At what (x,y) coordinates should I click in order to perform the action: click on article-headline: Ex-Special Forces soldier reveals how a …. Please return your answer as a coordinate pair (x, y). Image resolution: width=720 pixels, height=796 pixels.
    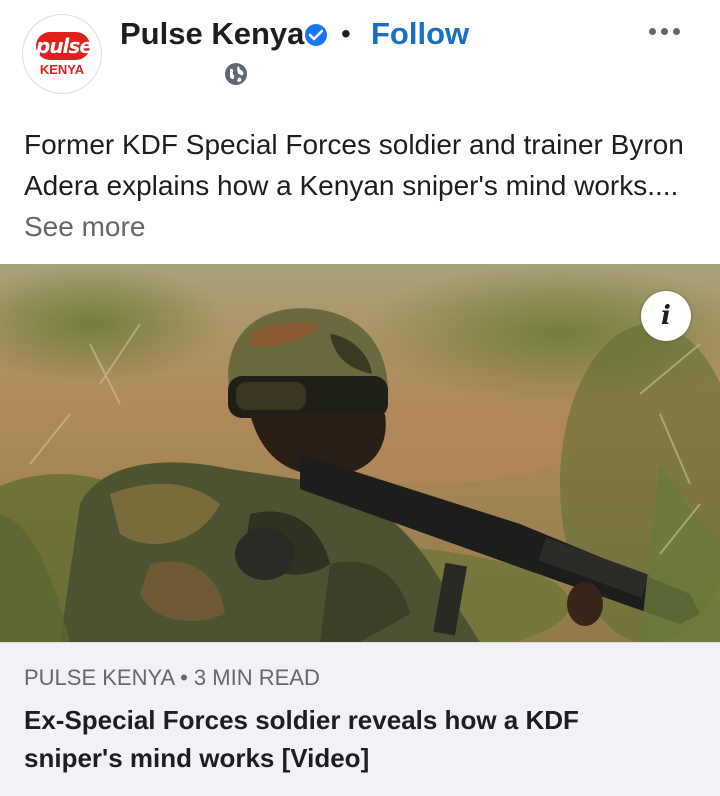
    Looking at the image, I should click on (354, 739).